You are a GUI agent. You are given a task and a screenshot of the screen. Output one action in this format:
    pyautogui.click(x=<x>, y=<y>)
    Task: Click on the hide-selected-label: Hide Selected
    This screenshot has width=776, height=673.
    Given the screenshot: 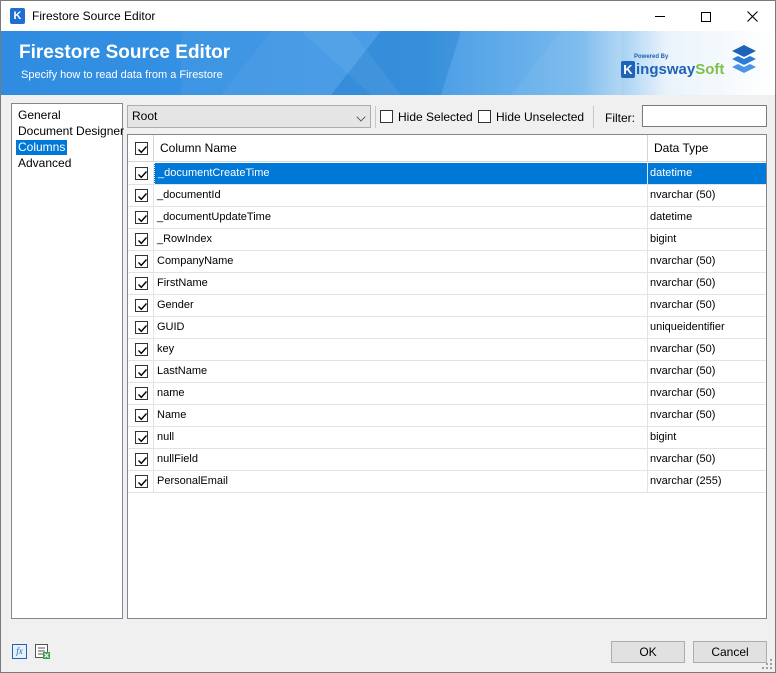 What is the action you would take?
    pyautogui.click(x=435, y=116)
    